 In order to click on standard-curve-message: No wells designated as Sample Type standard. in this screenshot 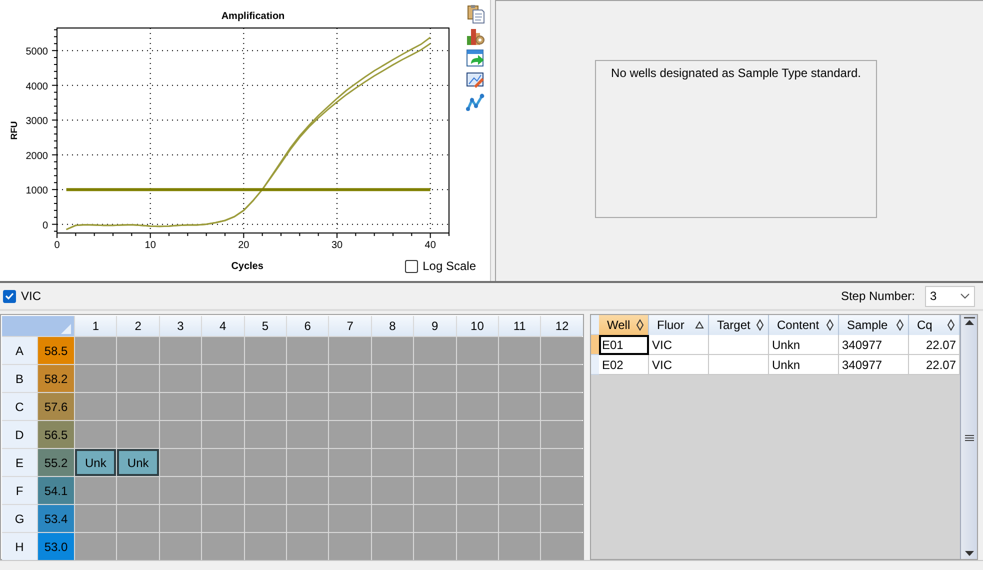, I will do `click(736, 139)`.